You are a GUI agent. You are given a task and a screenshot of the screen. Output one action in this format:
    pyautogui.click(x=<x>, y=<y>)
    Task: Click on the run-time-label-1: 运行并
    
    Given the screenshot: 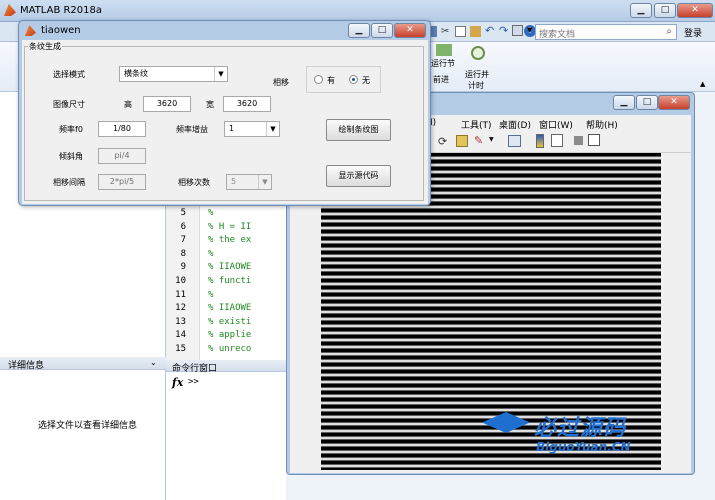 What is the action you would take?
    pyautogui.click(x=477, y=74)
    